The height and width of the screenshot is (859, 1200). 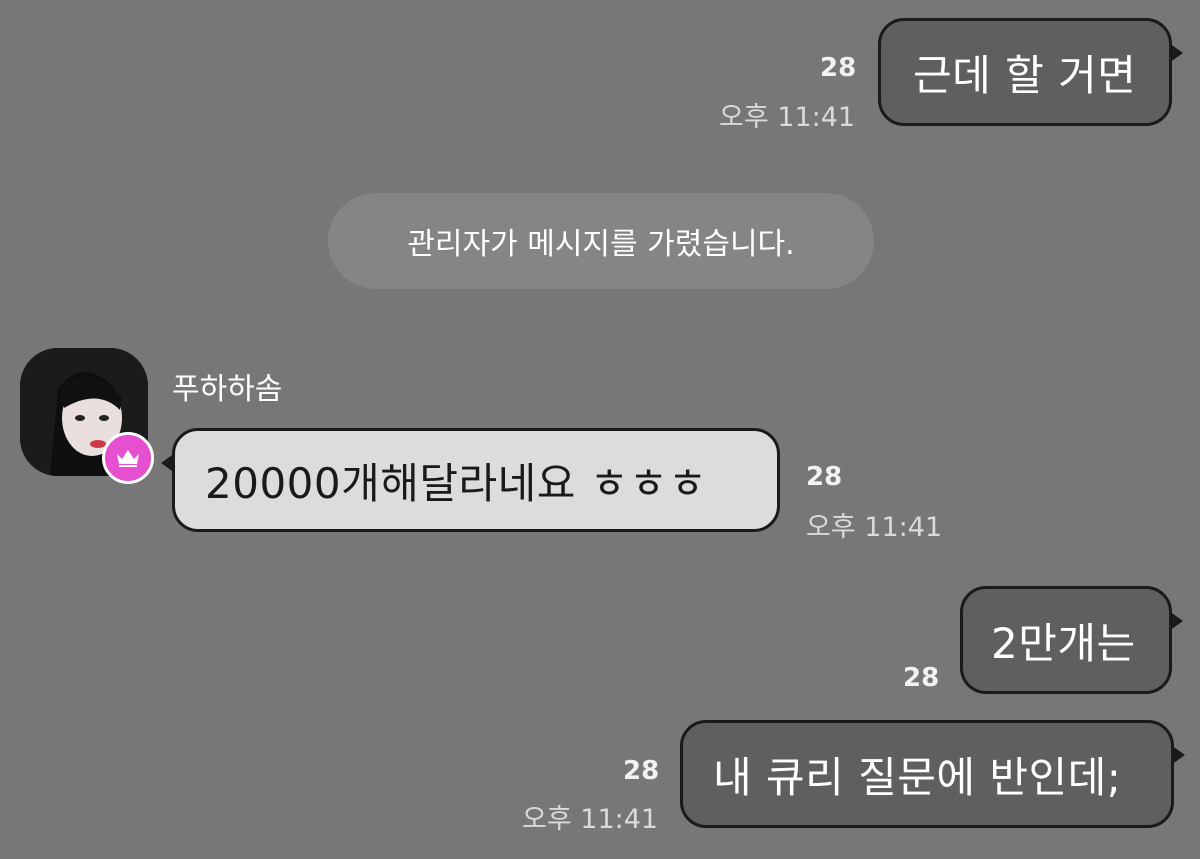 I want to click on notice-text: 관리자가 메시지를 가렸습니다., so click(x=601, y=244).